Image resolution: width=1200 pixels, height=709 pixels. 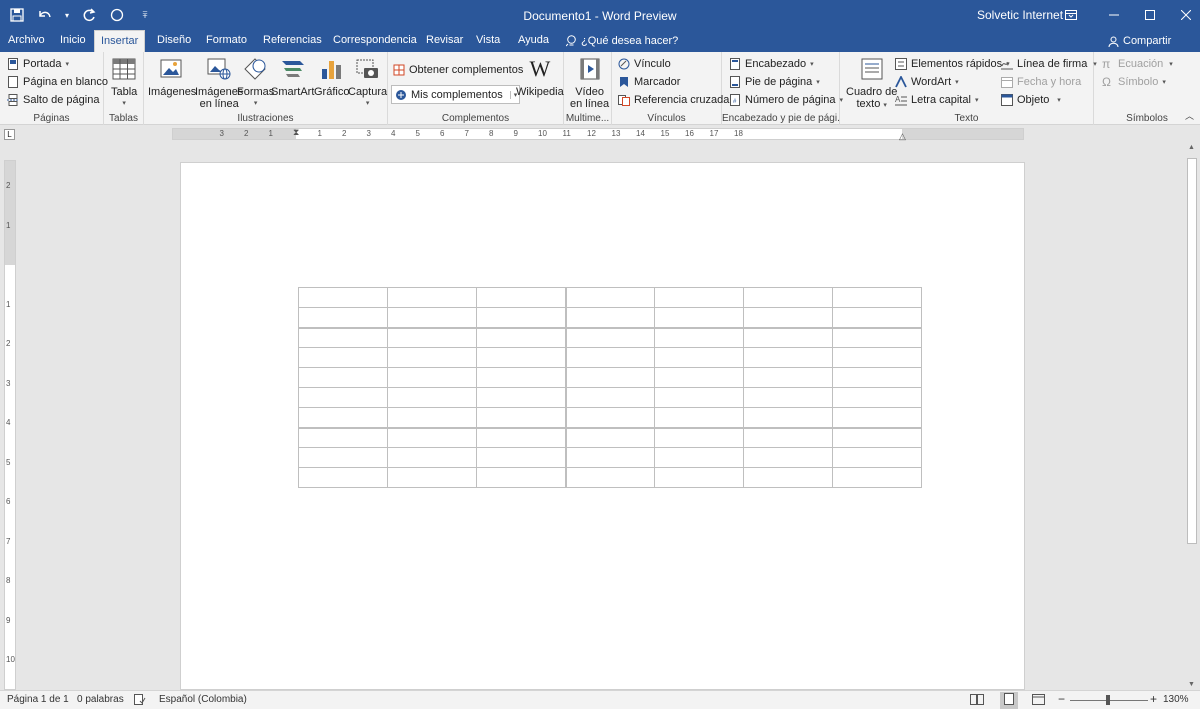 I want to click on salto-pagina-button: Salto de página, so click(x=53, y=99).